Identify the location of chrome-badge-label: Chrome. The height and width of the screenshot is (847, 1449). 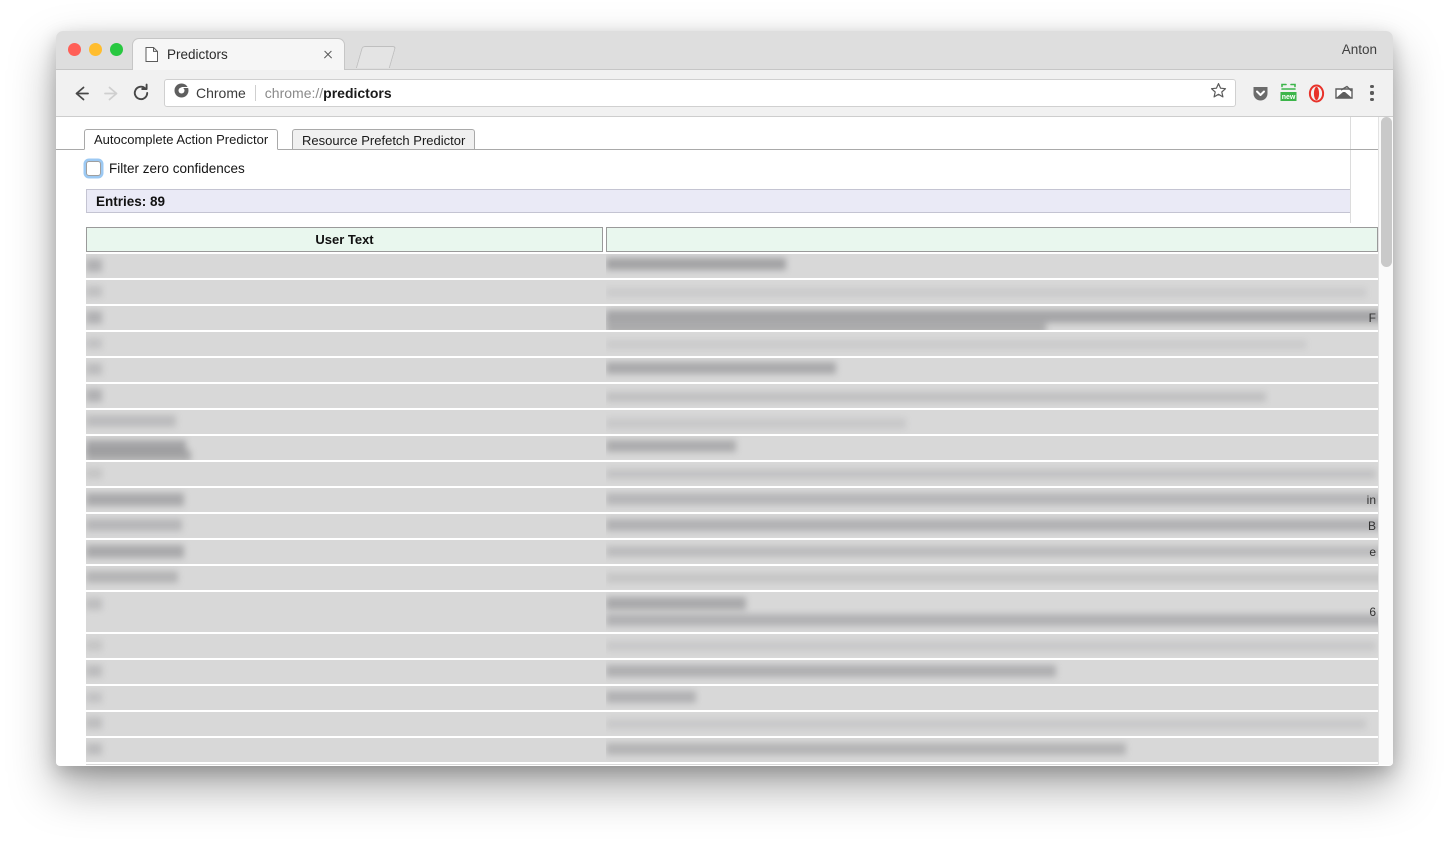
(221, 93).